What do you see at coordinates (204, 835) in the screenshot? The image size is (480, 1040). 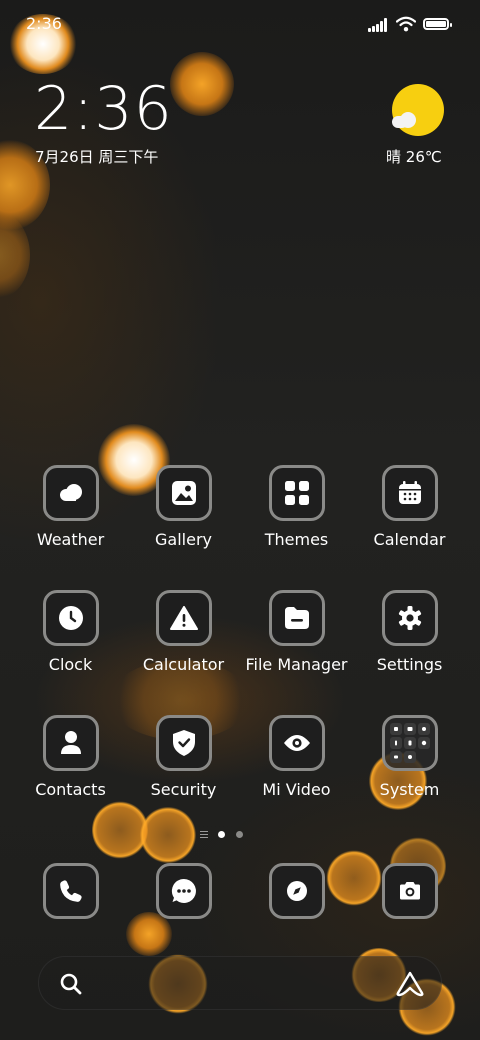 I see `page-list-icon` at bounding box center [204, 835].